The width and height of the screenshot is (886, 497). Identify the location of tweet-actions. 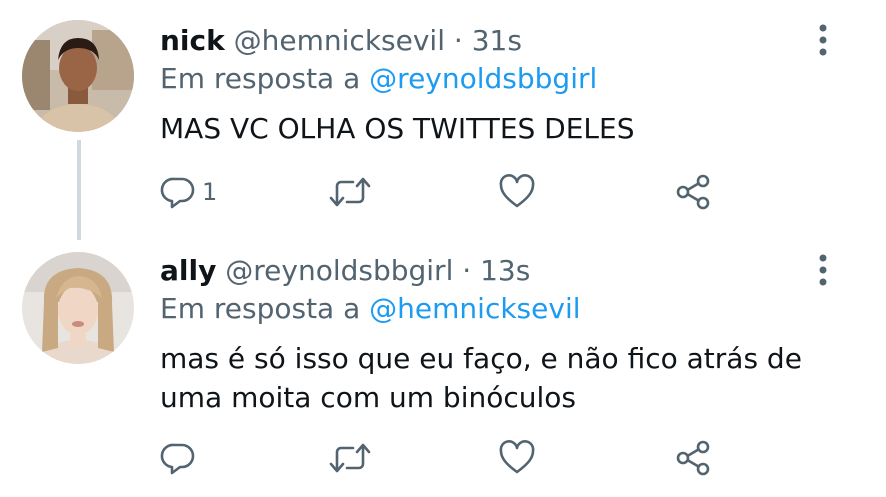
(500, 458).